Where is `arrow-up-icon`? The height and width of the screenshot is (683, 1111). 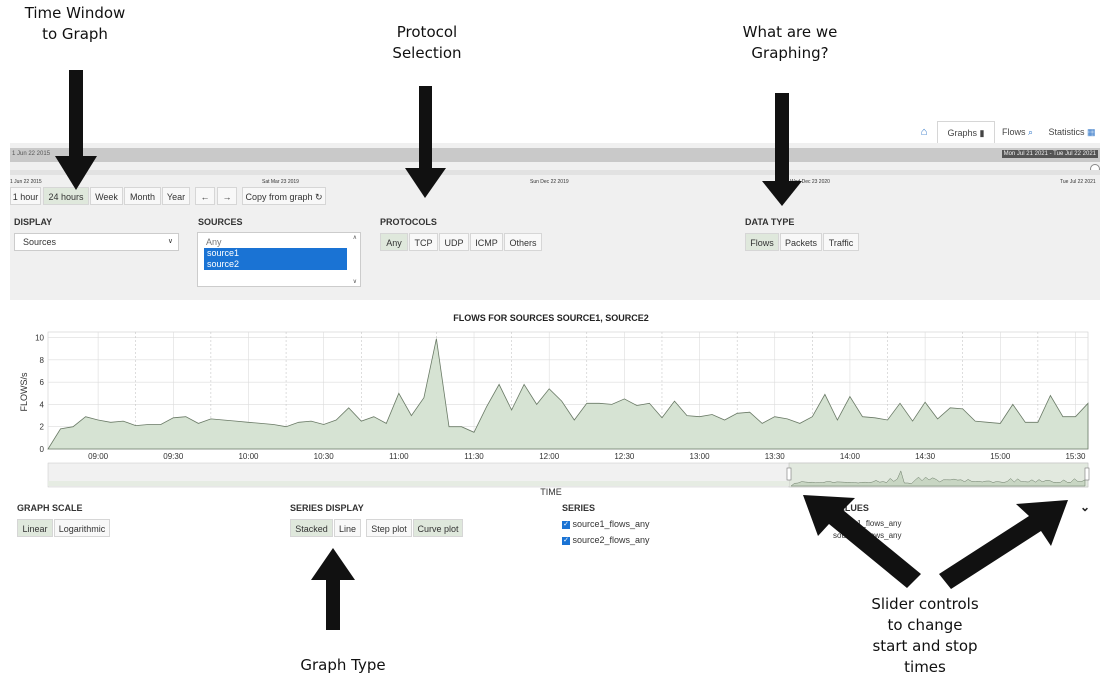
arrow-up-icon is located at coordinates (333, 589).